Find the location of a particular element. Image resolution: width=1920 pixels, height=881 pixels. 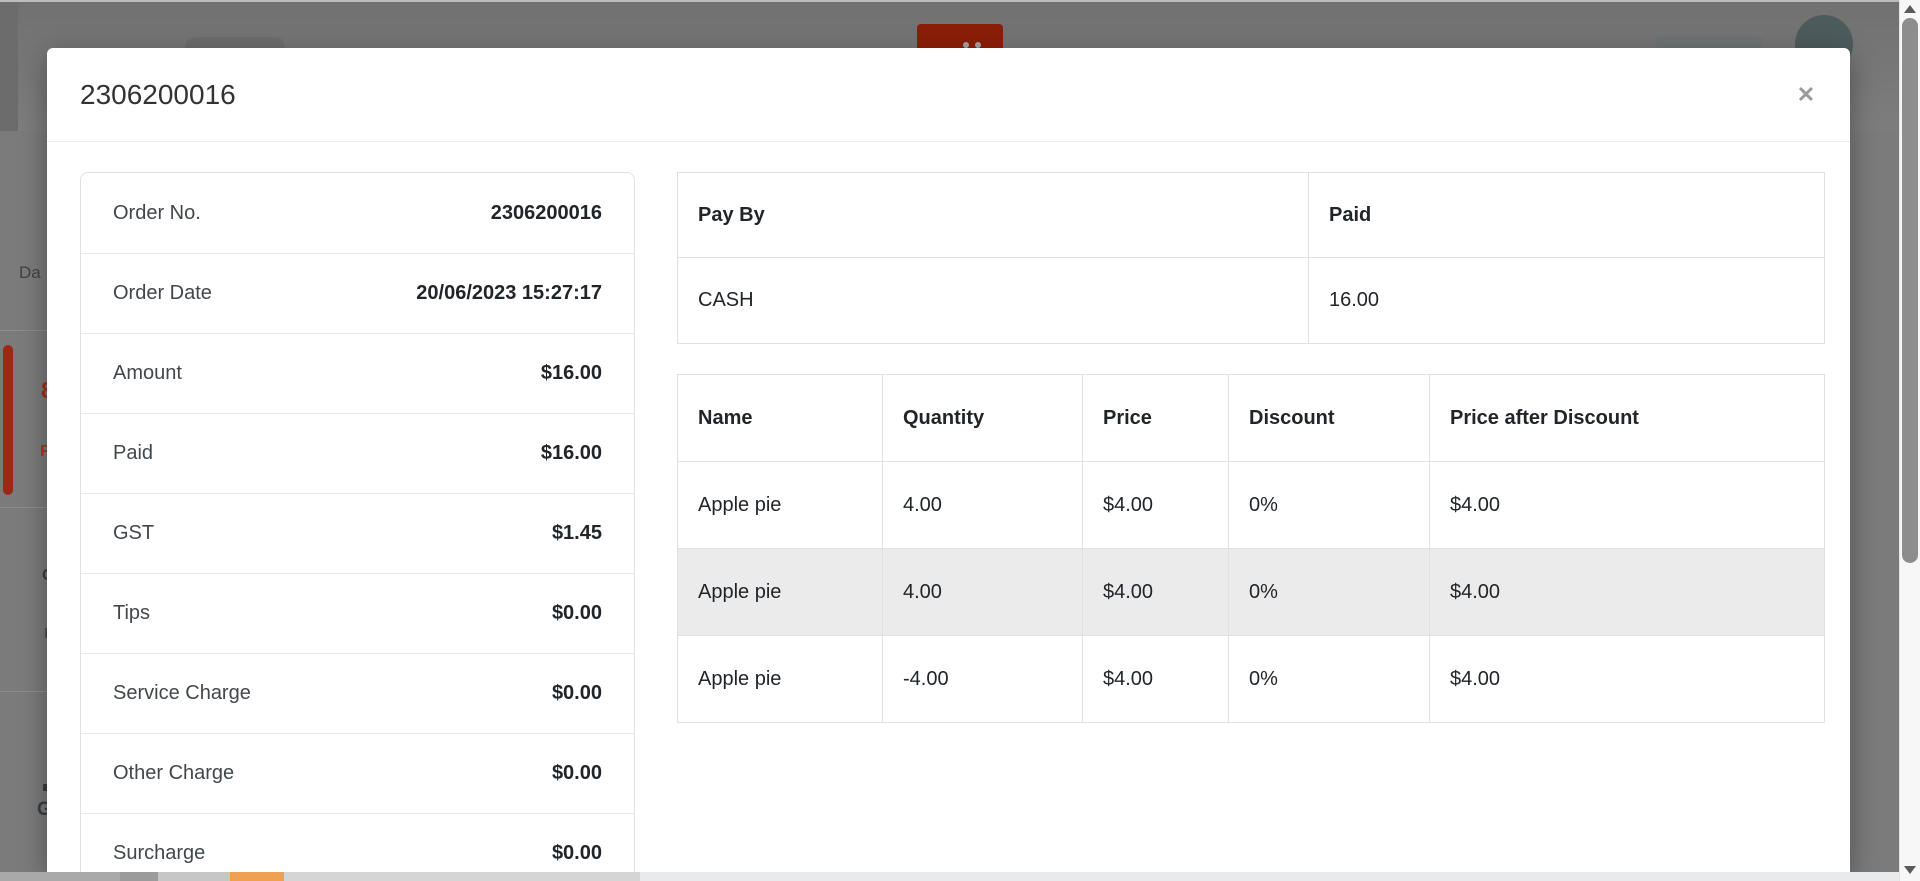

summary-row-label: Surcharge is located at coordinates (159, 853).